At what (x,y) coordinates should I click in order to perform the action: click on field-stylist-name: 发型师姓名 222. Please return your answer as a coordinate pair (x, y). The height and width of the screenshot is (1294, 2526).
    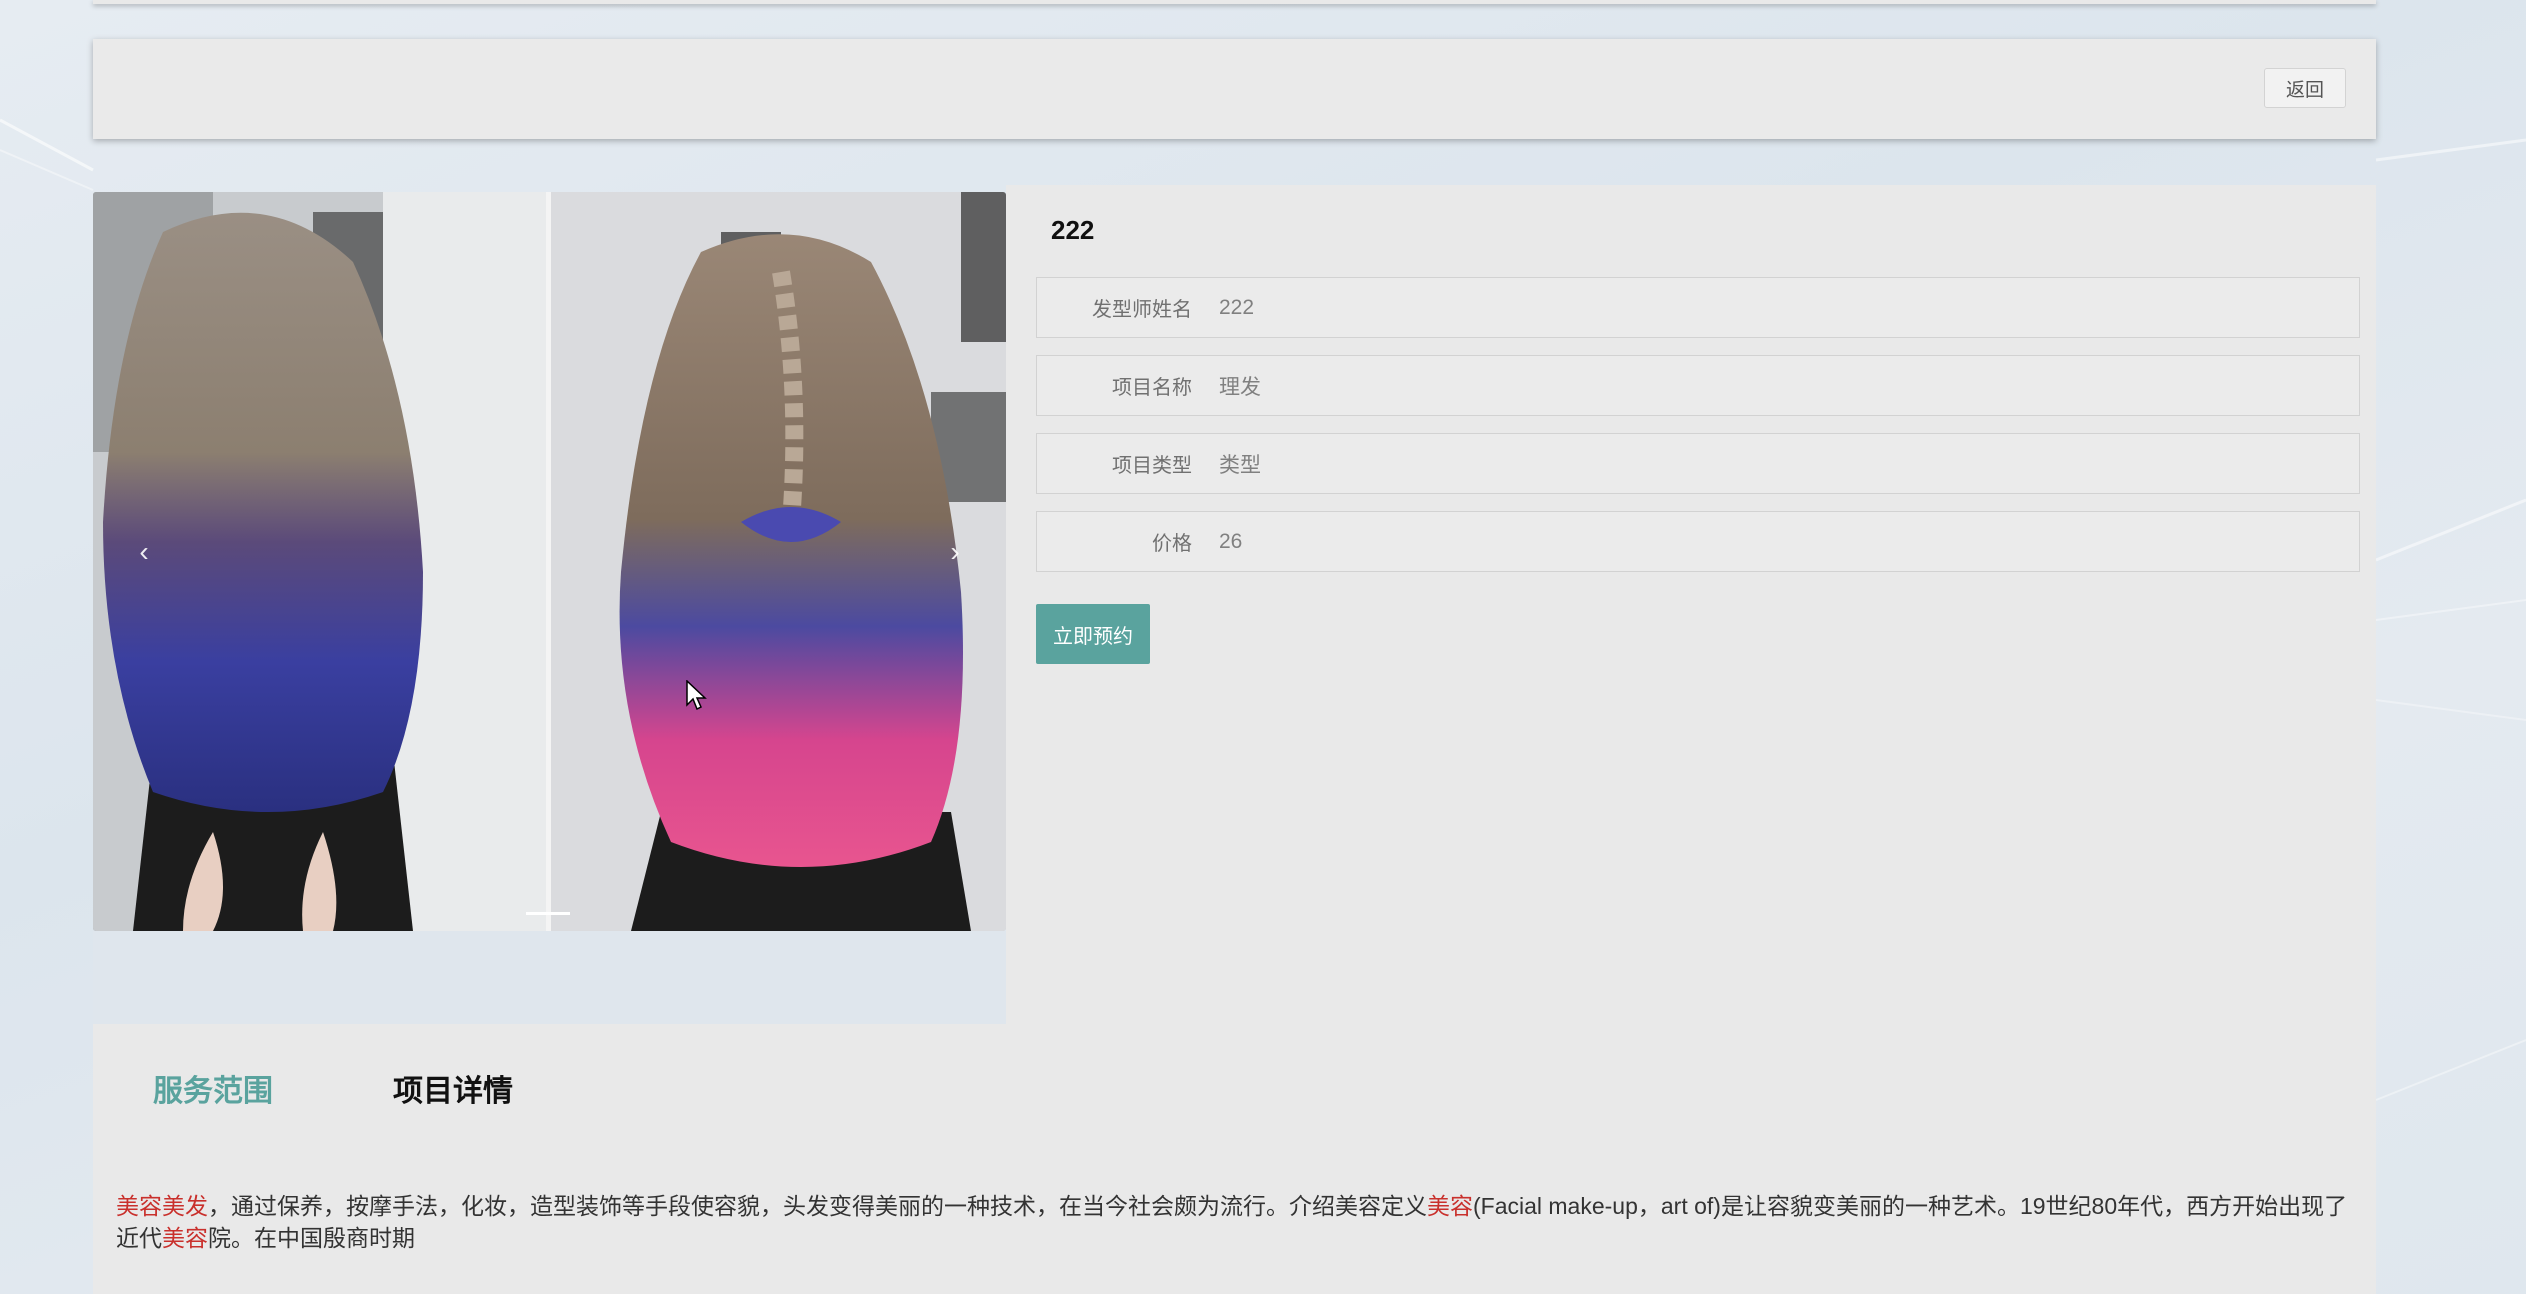
    Looking at the image, I should click on (1698, 307).